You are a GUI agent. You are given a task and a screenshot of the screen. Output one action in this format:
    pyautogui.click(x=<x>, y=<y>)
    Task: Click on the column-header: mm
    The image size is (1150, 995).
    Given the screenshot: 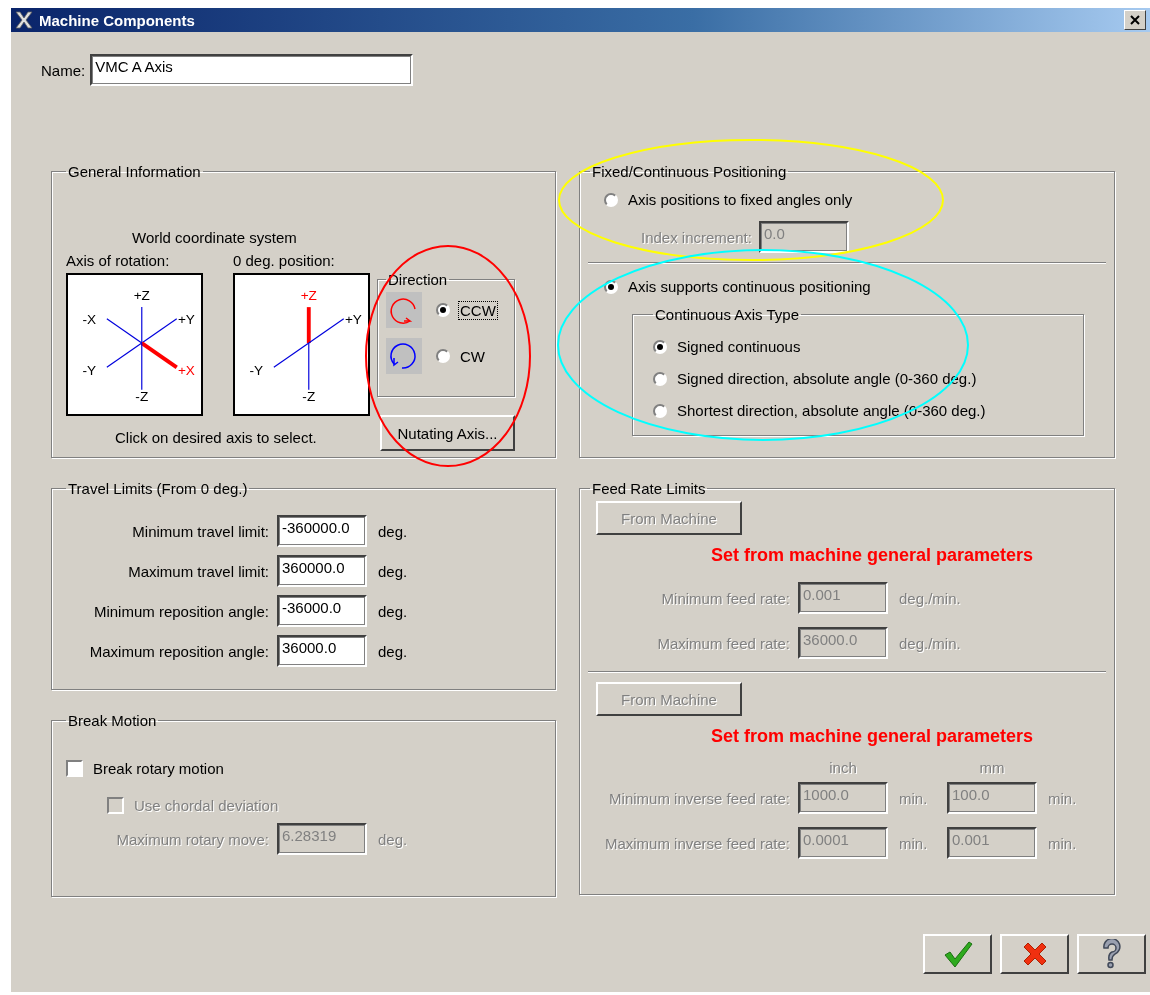 What is the action you would take?
    pyautogui.click(x=992, y=767)
    